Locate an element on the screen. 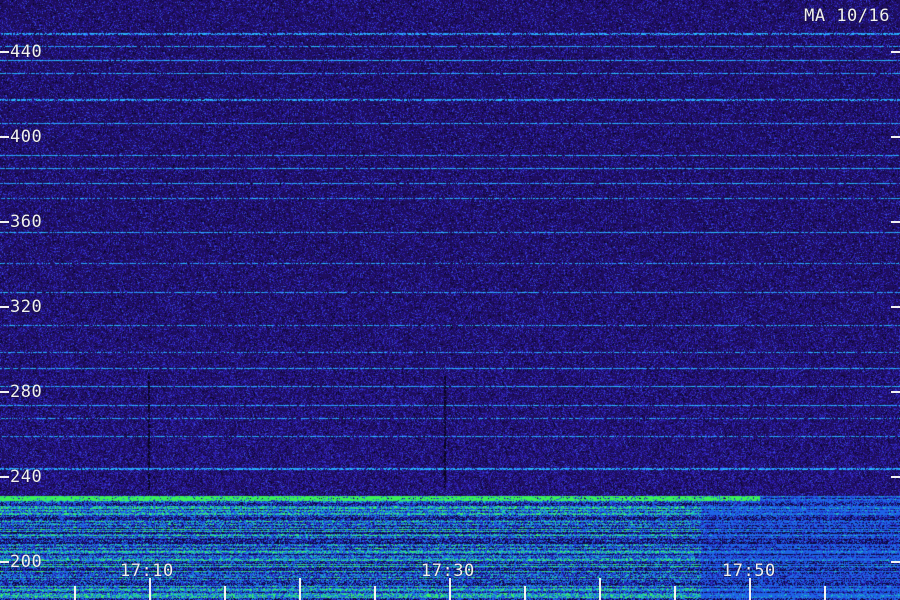 The image size is (900, 600). y-tick-label-320: 320 is located at coordinates (26, 307).